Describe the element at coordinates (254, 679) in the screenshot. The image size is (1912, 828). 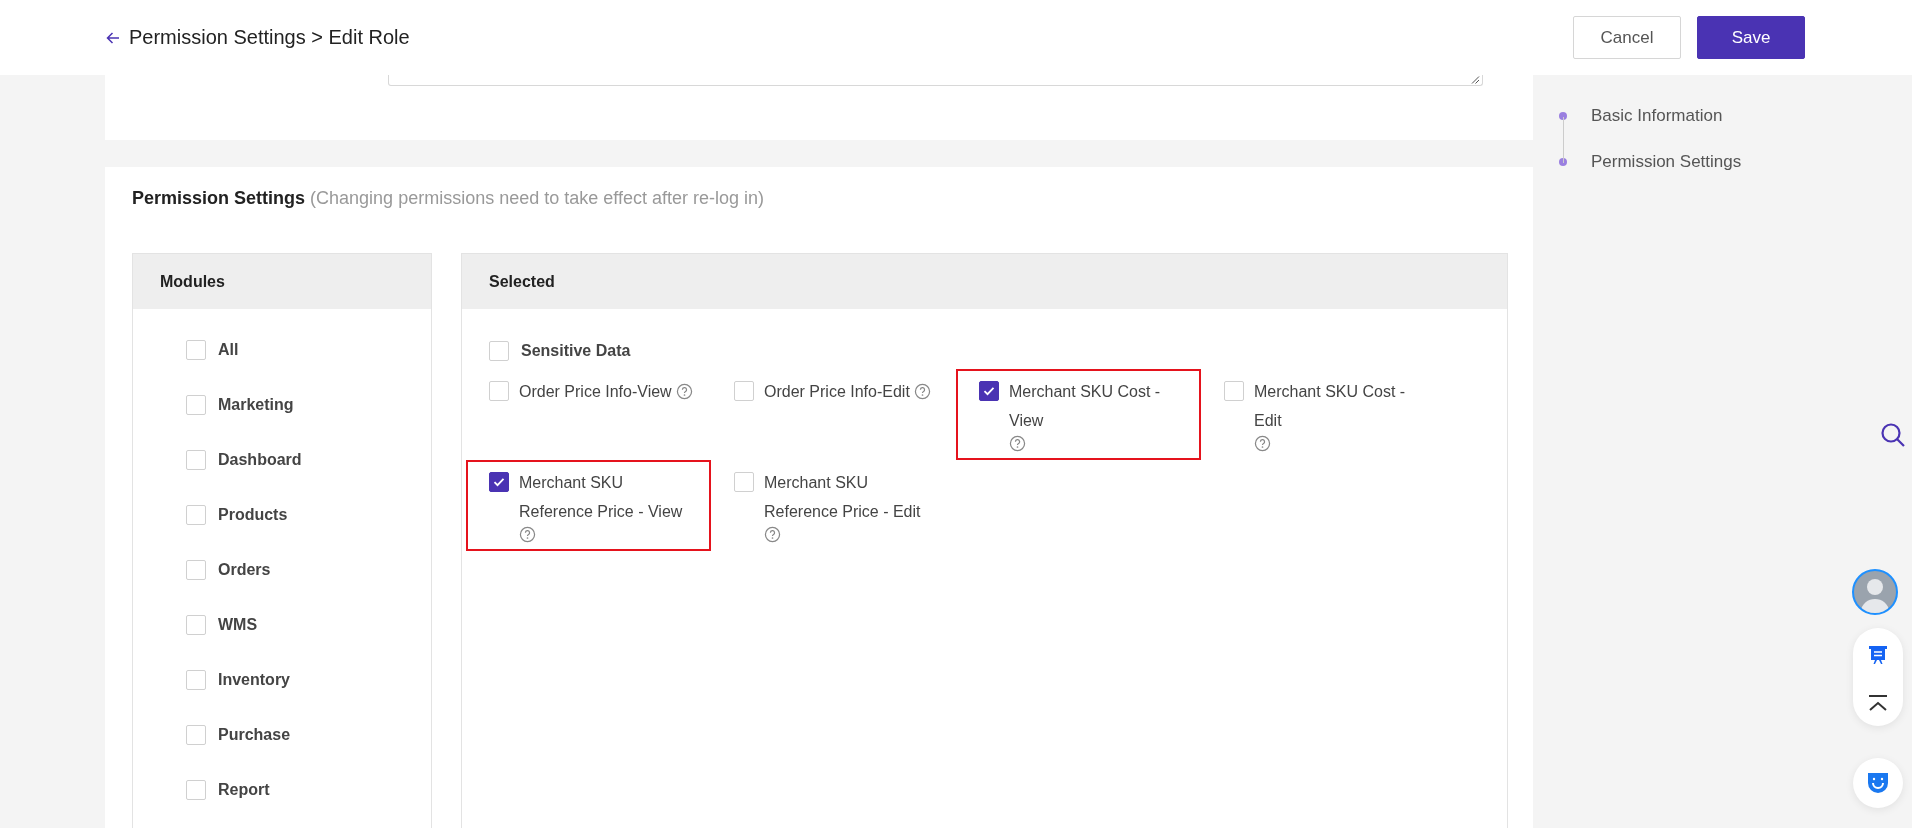
I see `module-label: Inventory` at that location.